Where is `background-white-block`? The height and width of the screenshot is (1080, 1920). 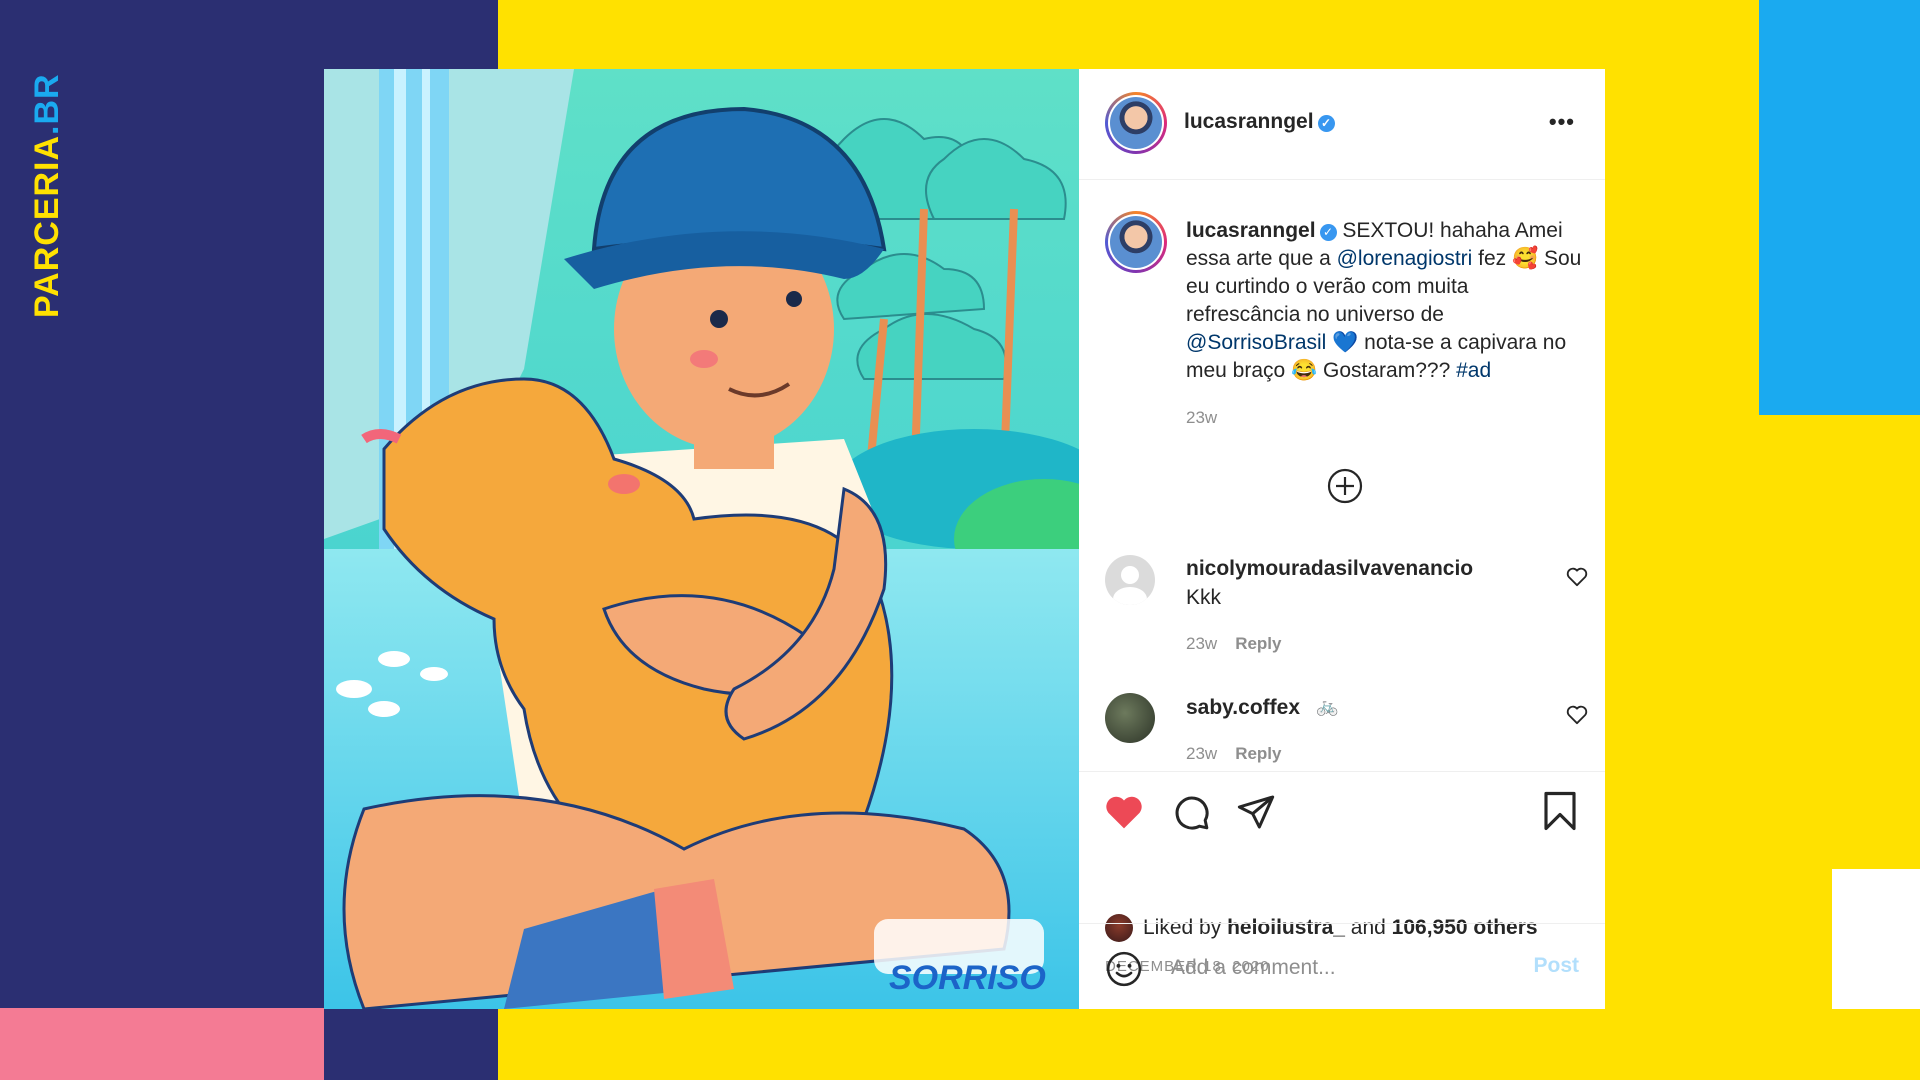 background-white-block is located at coordinates (1876, 939).